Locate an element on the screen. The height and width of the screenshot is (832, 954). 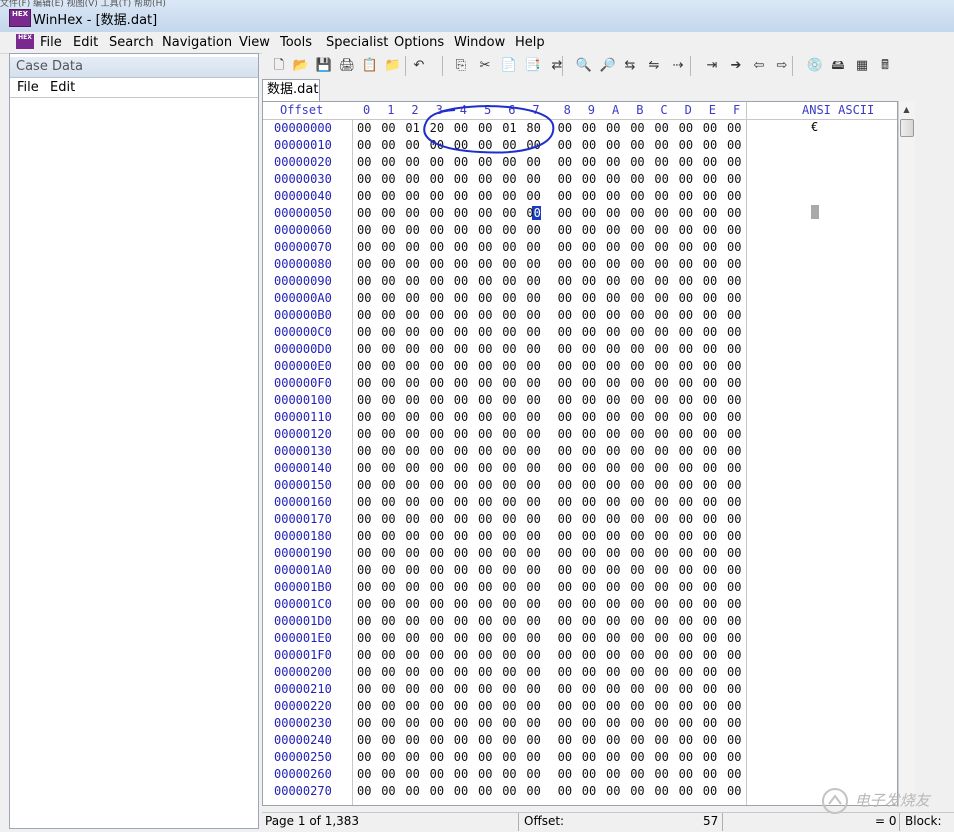
case-menu-edit: Edit is located at coordinates (62, 87).